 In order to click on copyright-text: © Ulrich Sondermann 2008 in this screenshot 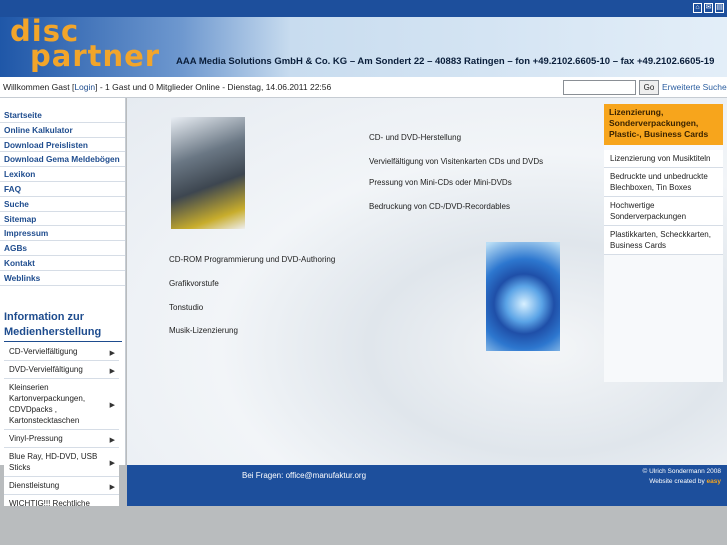, I will do `click(682, 471)`.